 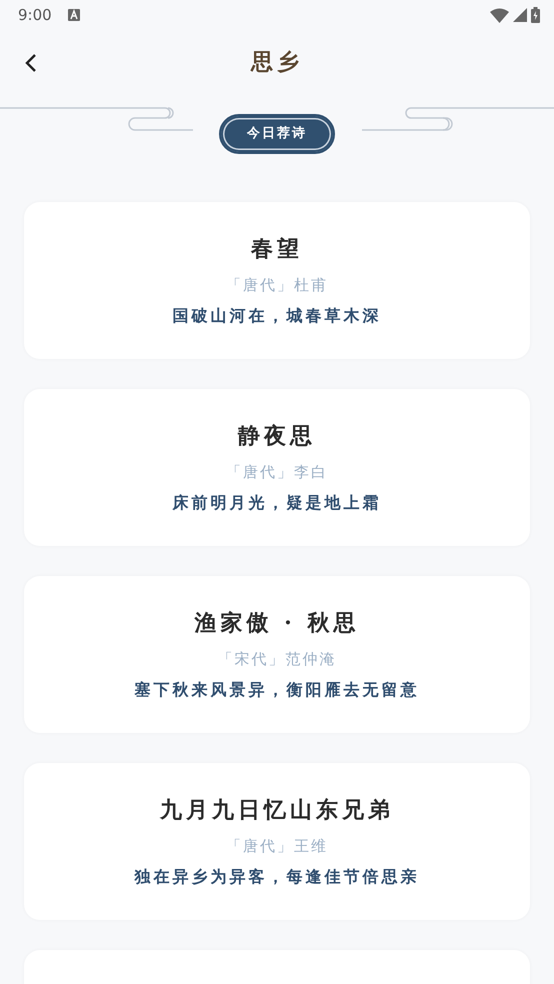 I want to click on poem-author: 范仲淹, so click(x=311, y=659).